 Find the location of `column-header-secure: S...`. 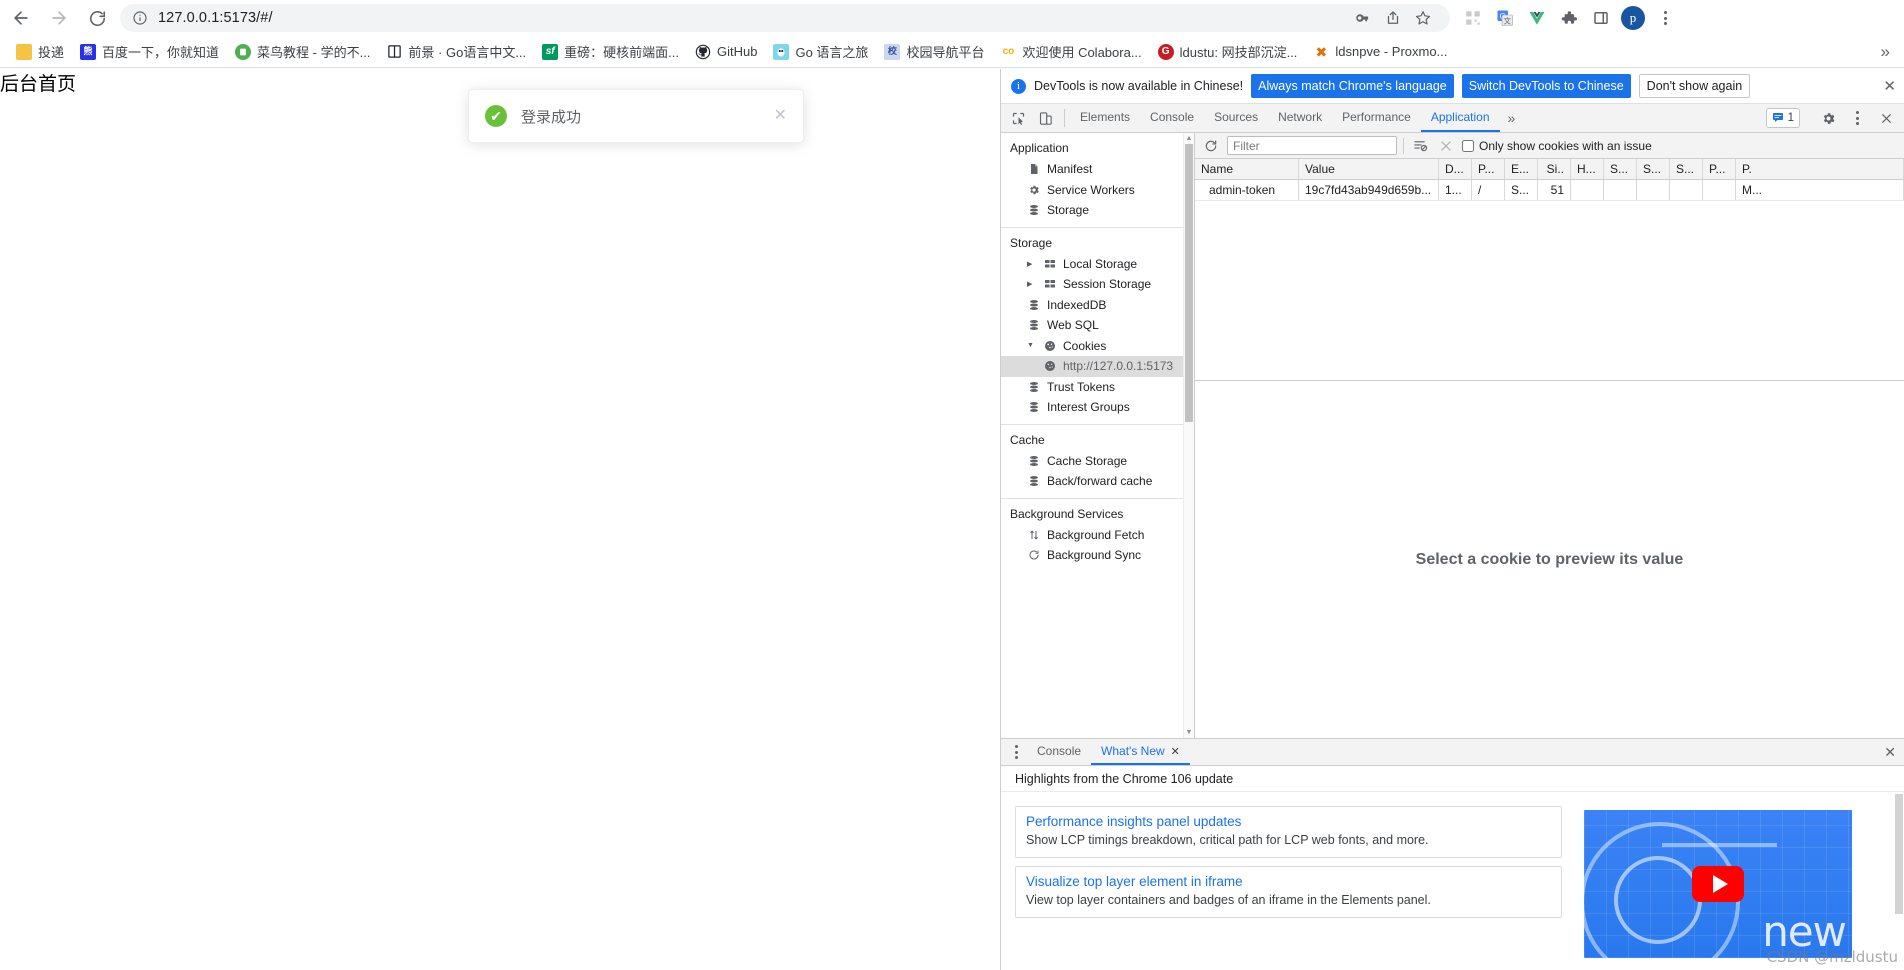

column-header-secure: S... is located at coordinates (1620, 169).